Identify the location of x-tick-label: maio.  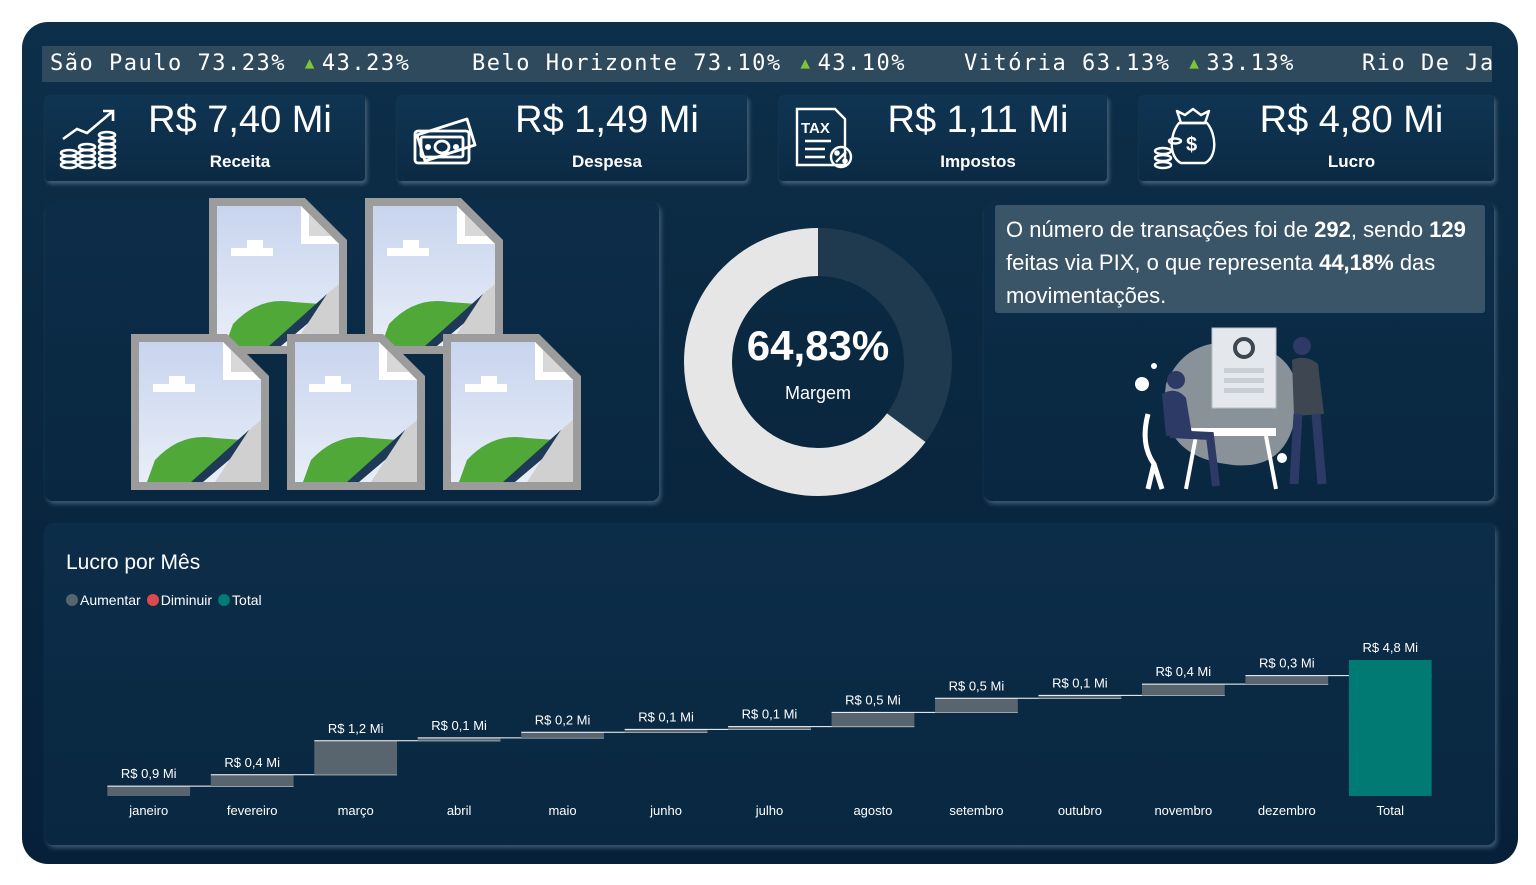
(562, 810).